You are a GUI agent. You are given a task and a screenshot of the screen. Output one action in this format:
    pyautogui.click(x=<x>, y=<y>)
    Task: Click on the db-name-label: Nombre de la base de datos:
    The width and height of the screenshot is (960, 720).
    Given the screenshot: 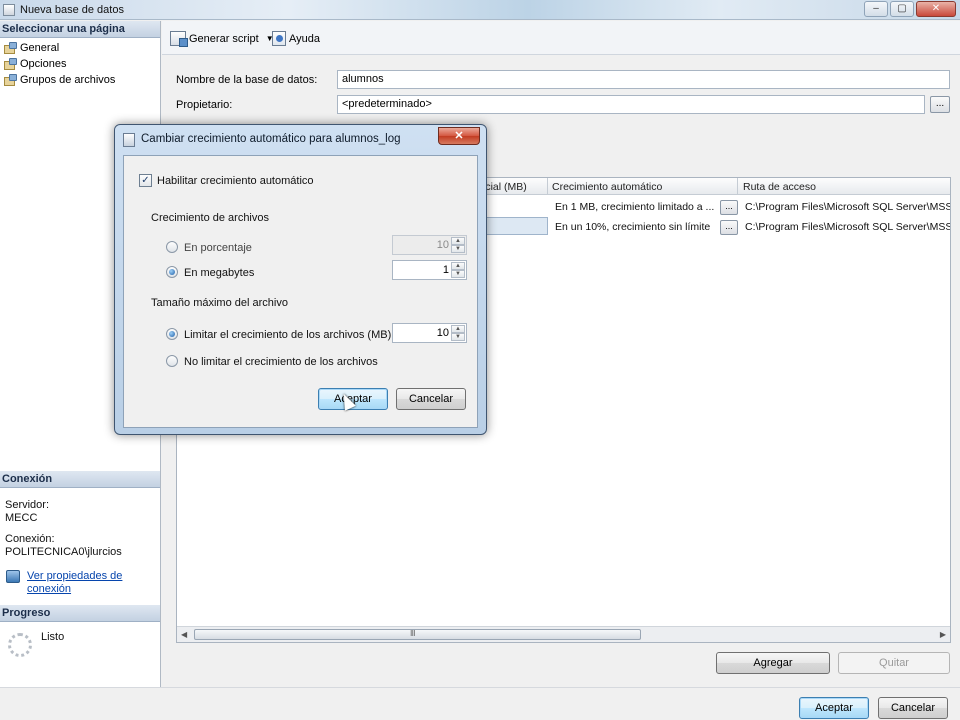 What is the action you would take?
    pyautogui.click(x=247, y=80)
    